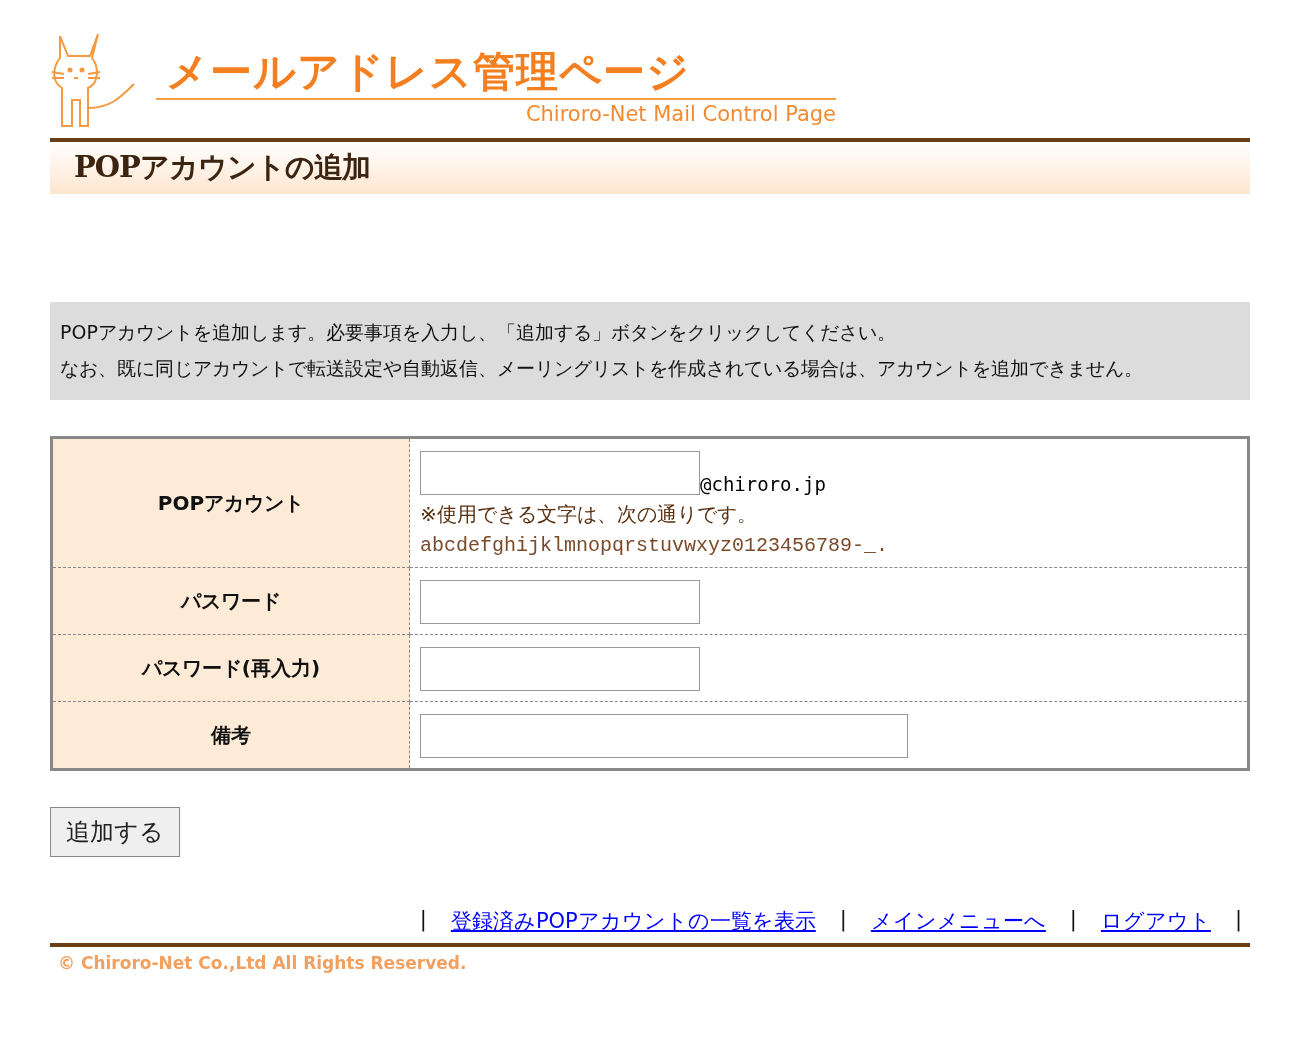 The height and width of the screenshot is (1056, 1300). Describe the element at coordinates (655, 545) in the screenshot. I see `allowed-characters: abcdefghijklmnopqrstuvwxyz0123456789-_.` at that location.